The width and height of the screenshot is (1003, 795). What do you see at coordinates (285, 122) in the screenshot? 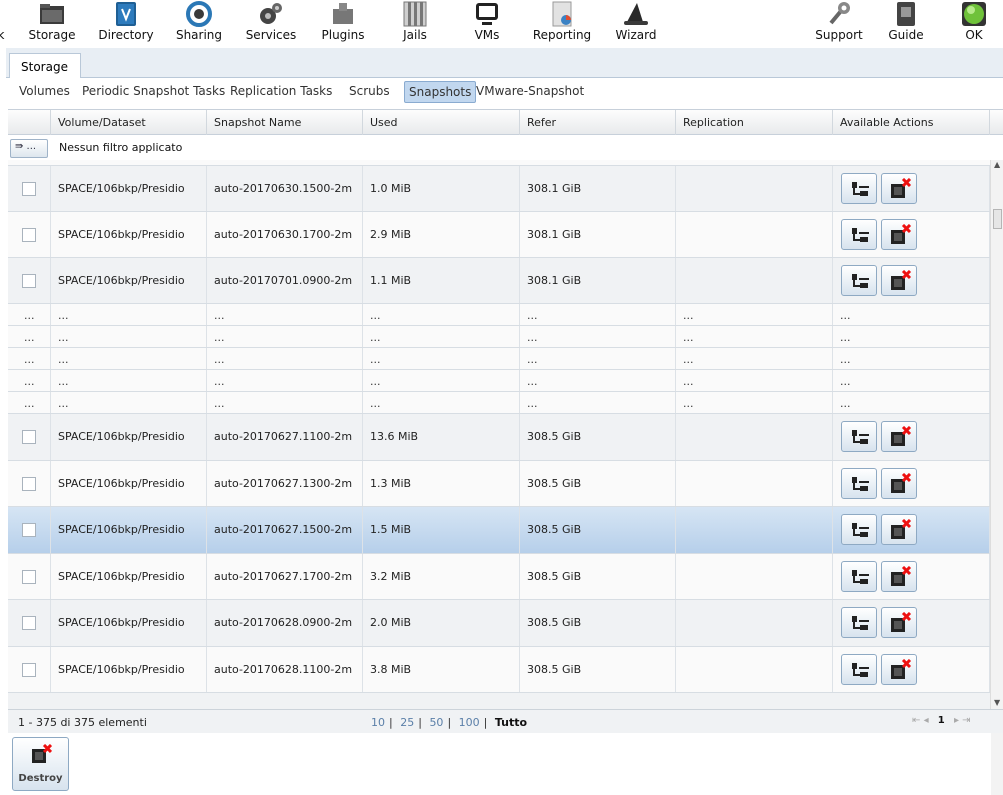
I see `header-snapshot-name: Snapshot Name` at bounding box center [285, 122].